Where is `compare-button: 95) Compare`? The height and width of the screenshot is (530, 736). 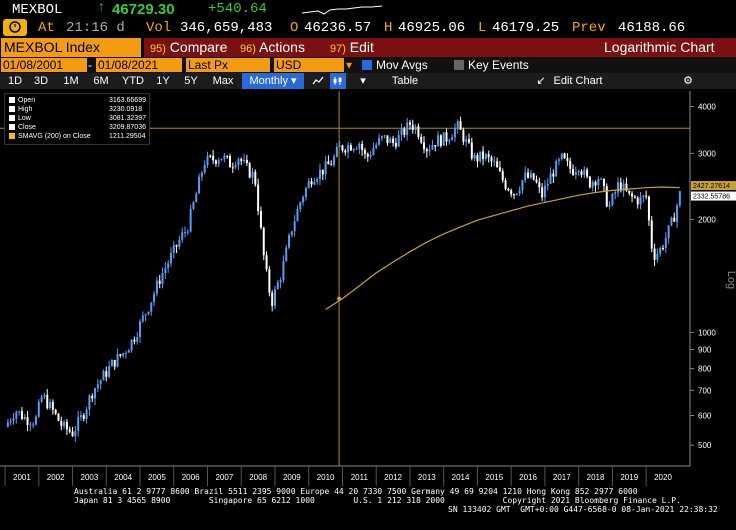 compare-button: 95) Compare is located at coordinates (188, 47).